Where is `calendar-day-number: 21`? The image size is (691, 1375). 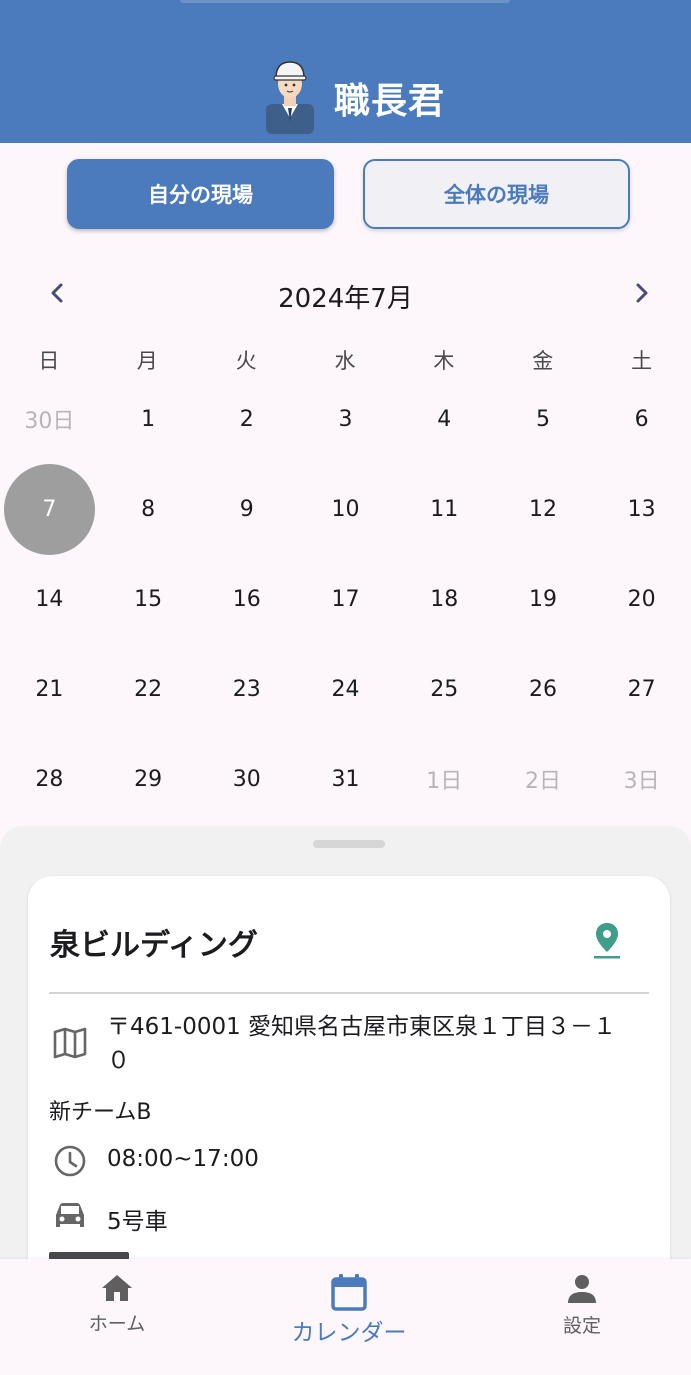 calendar-day-number: 21 is located at coordinates (49, 689).